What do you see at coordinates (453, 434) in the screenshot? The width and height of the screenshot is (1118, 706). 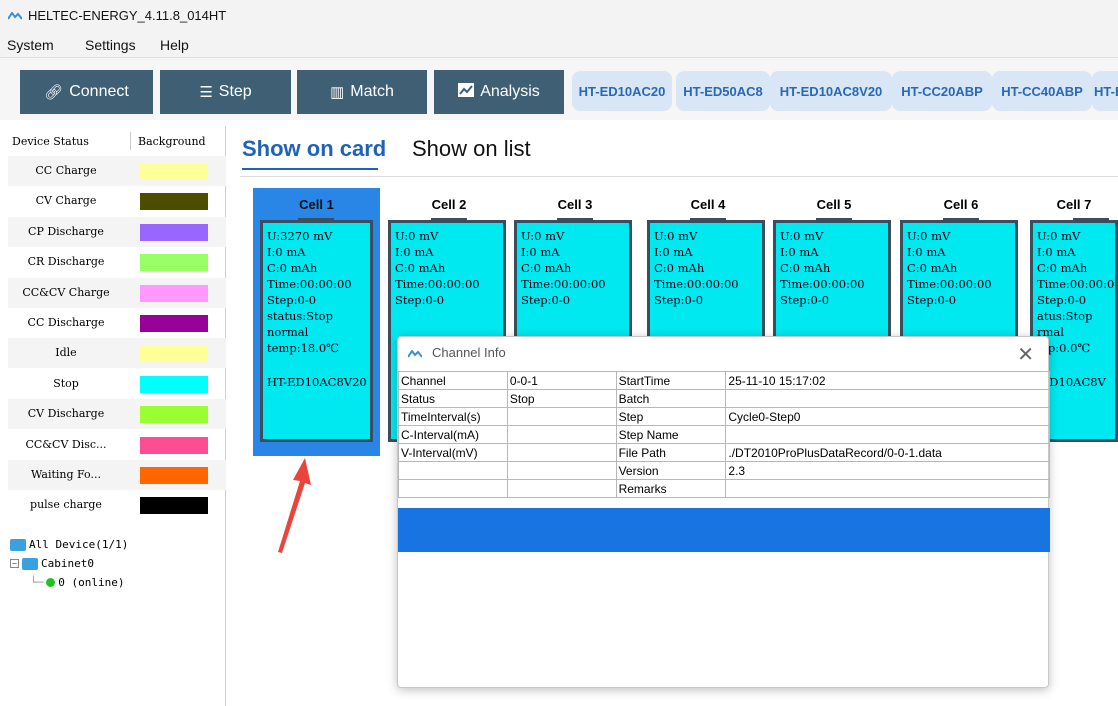 I see `field-label: C-Interval(mA)` at bounding box center [453, 434].